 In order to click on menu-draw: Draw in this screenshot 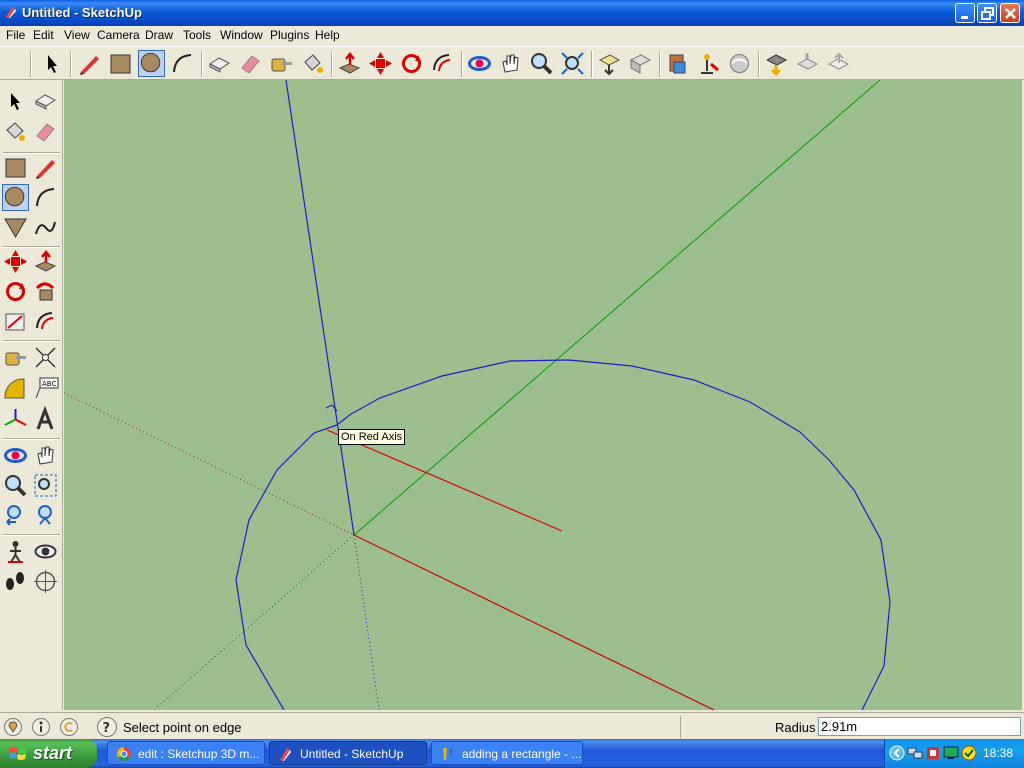, I will do `click(159, 35)`.